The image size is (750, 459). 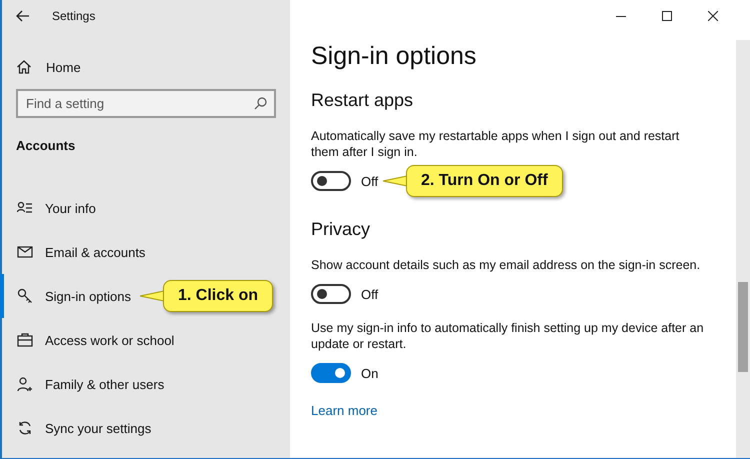 What do you see at coordinates (145, 252) in the screenshot?
I see `nav-item: Email & accounts` at bounding box center [145, 252].